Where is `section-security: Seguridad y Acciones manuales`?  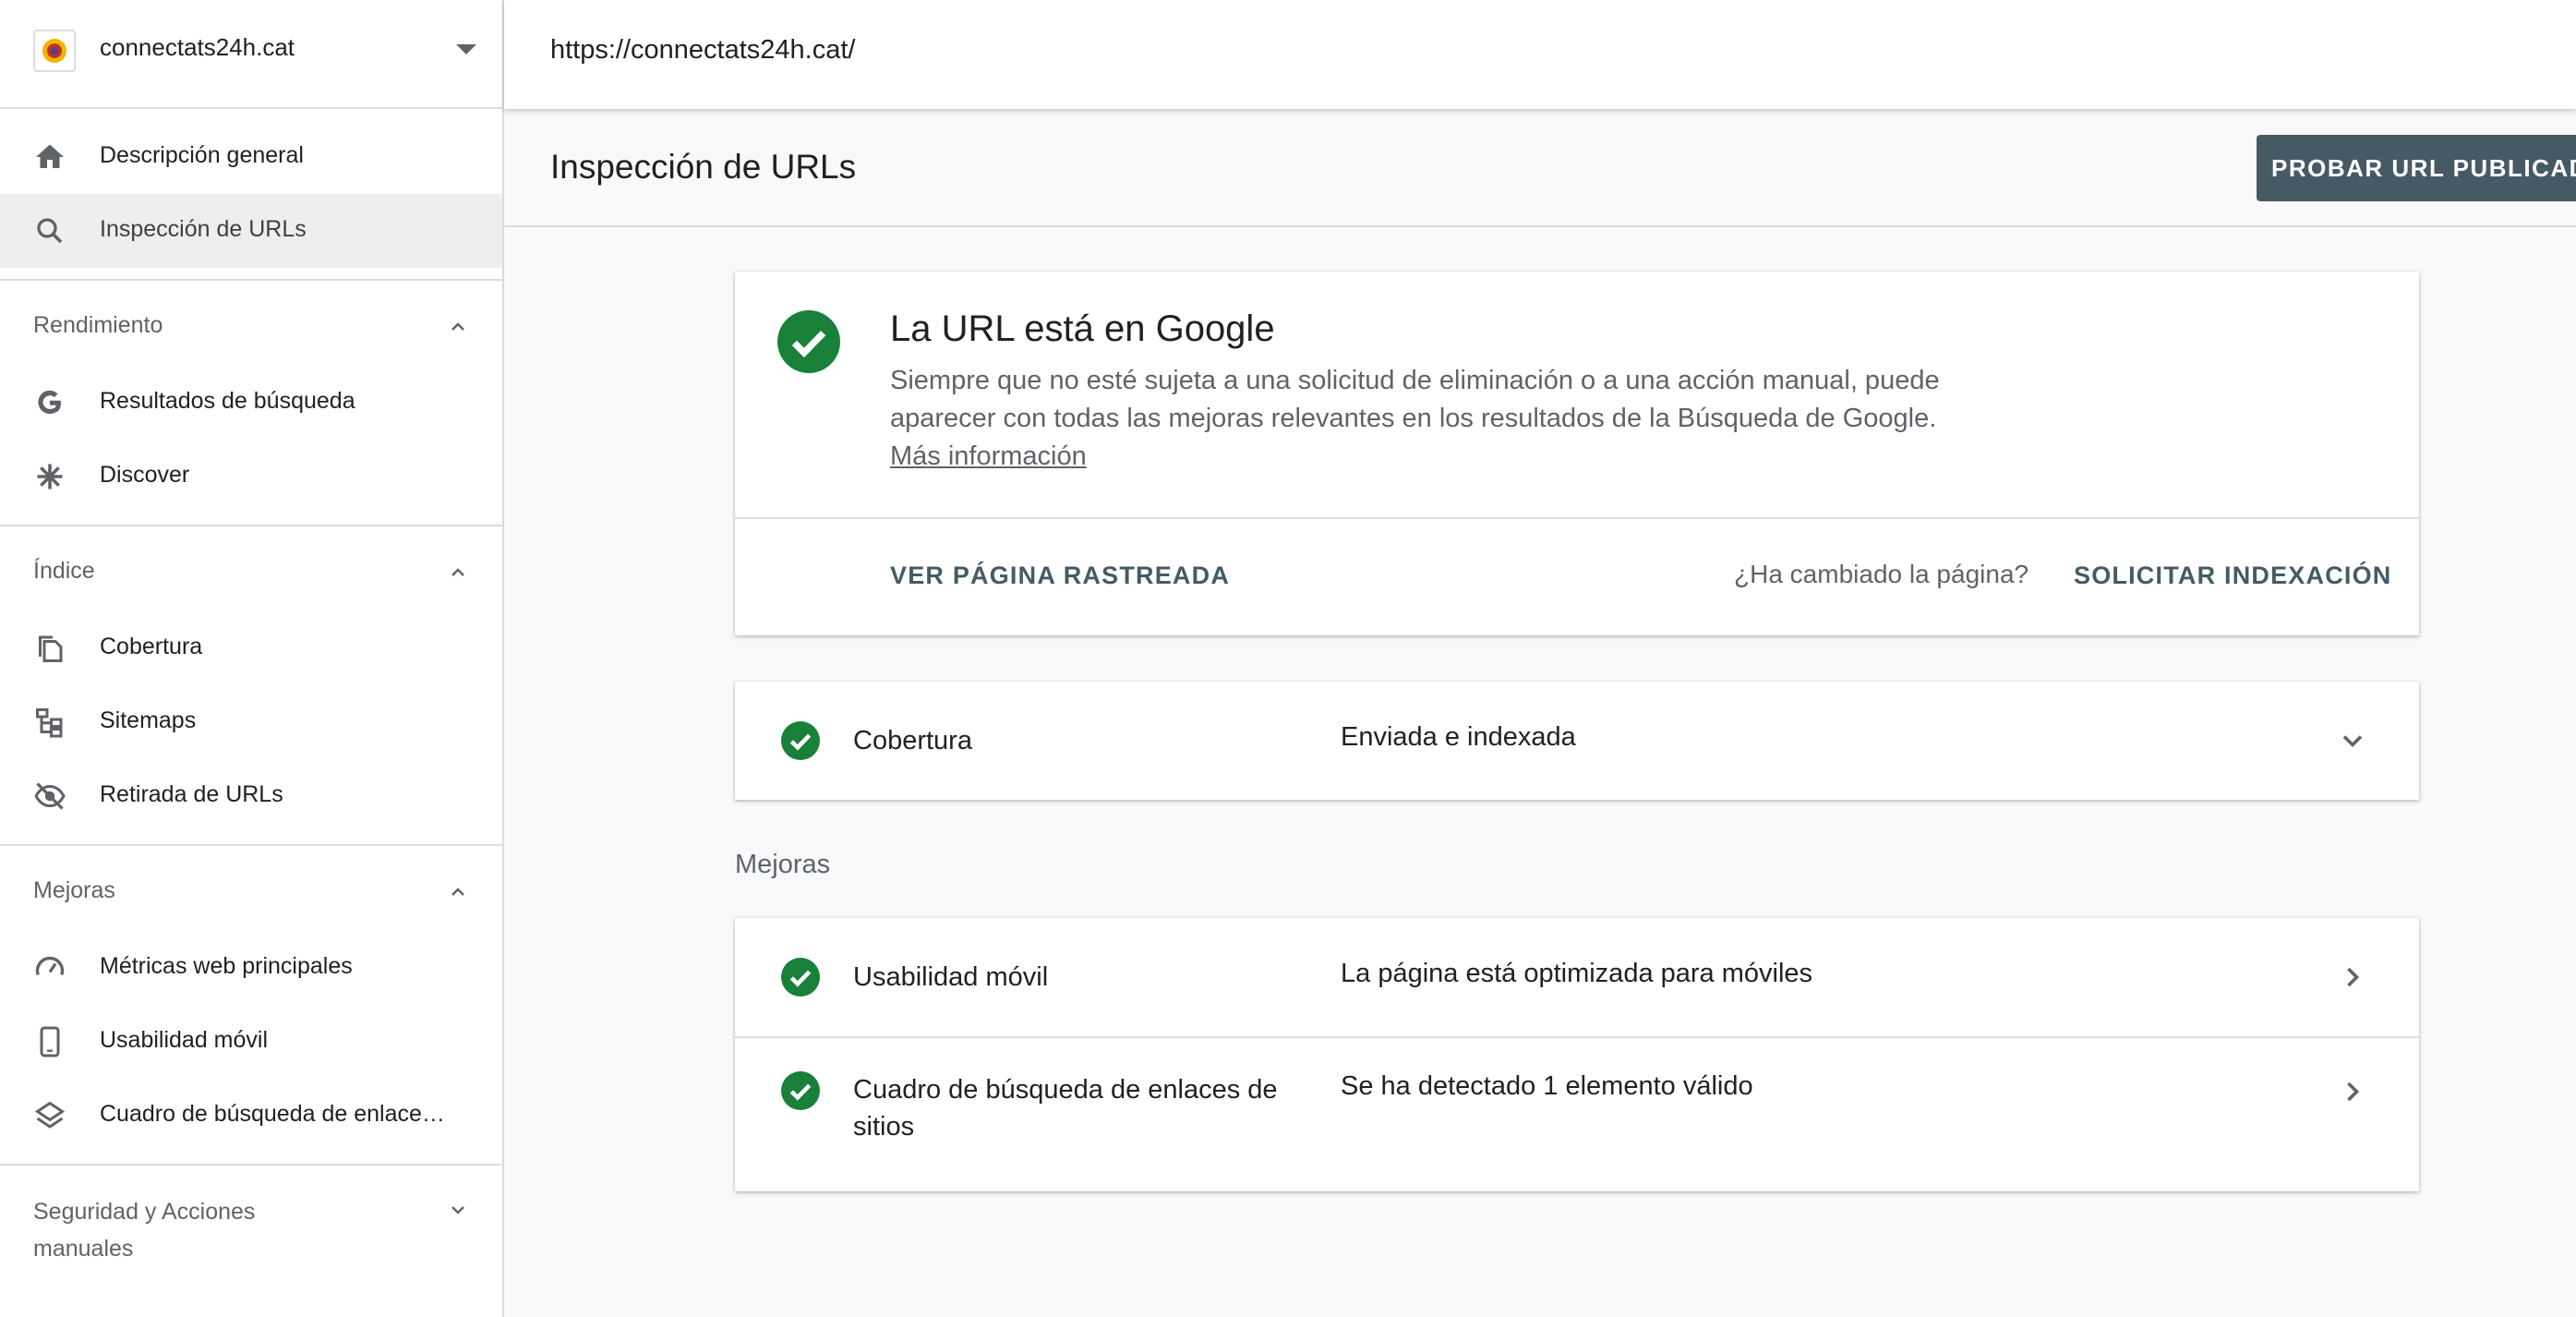
section-security: Seguridad y Acciones manuales is located at coordinates (251, 1226).